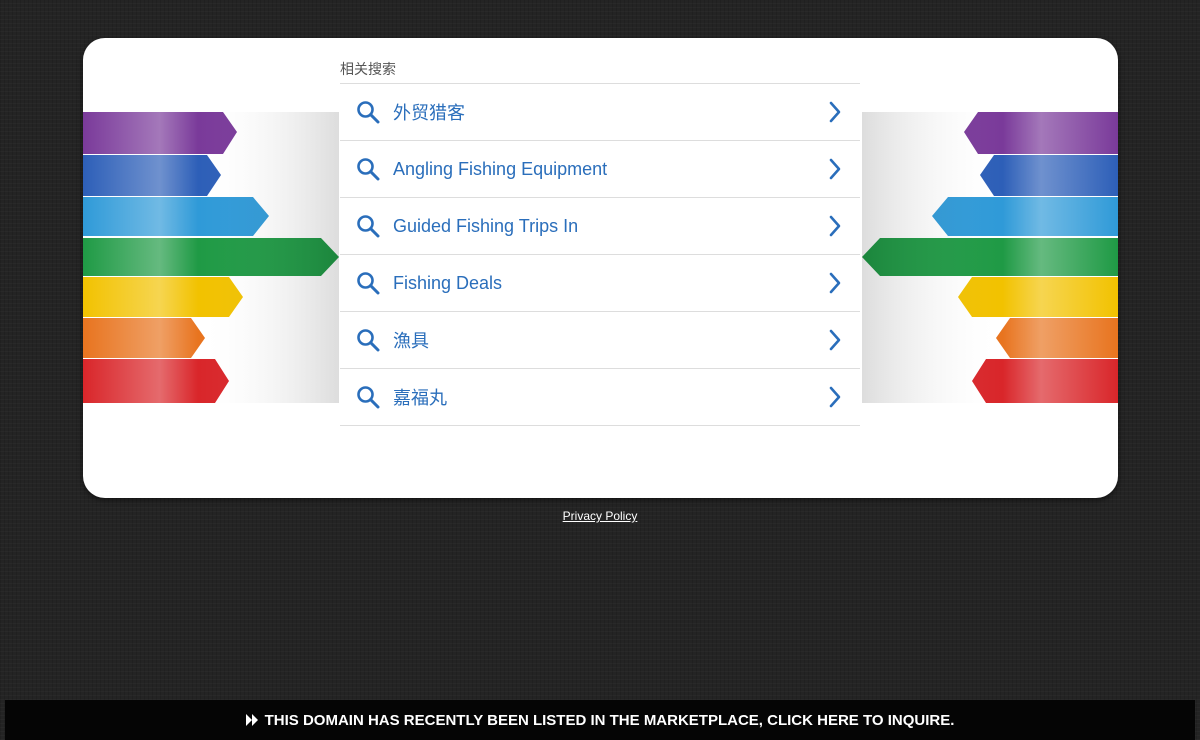  Describe the element at coordinates (600, 70) in the screenshot. I see `related-searches-heading: 相关搜索` at that location.